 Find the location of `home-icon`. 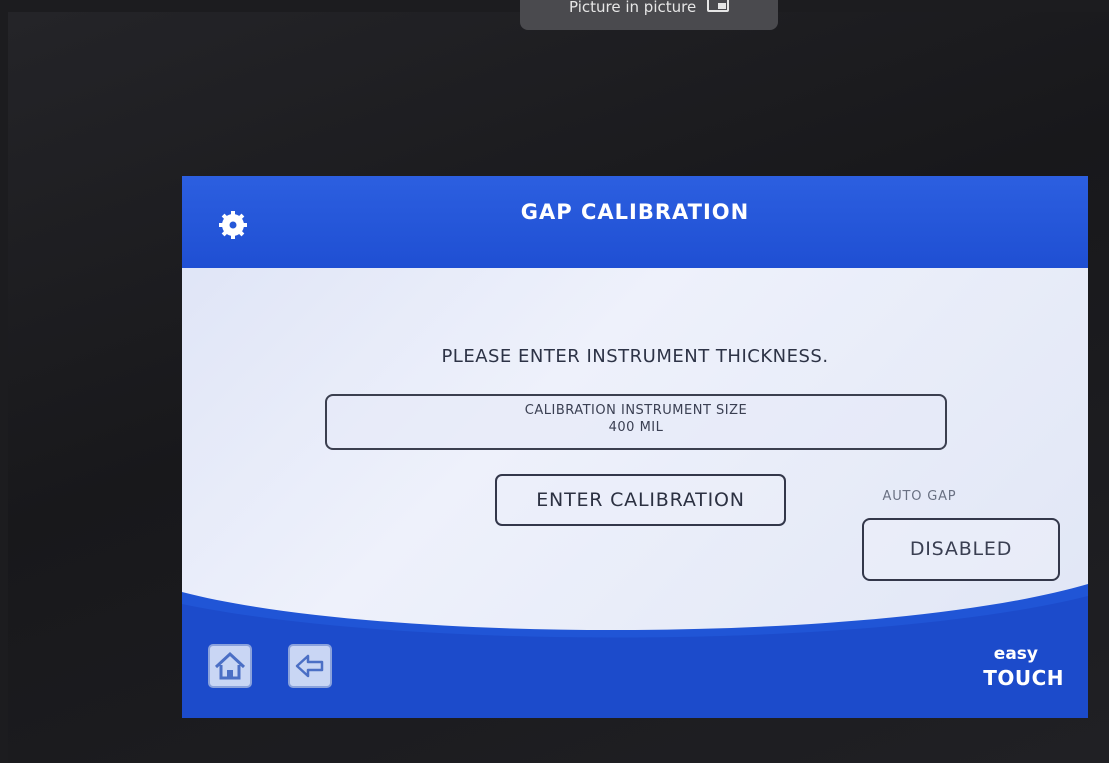

home-icon is located at coordinates (230, 666).